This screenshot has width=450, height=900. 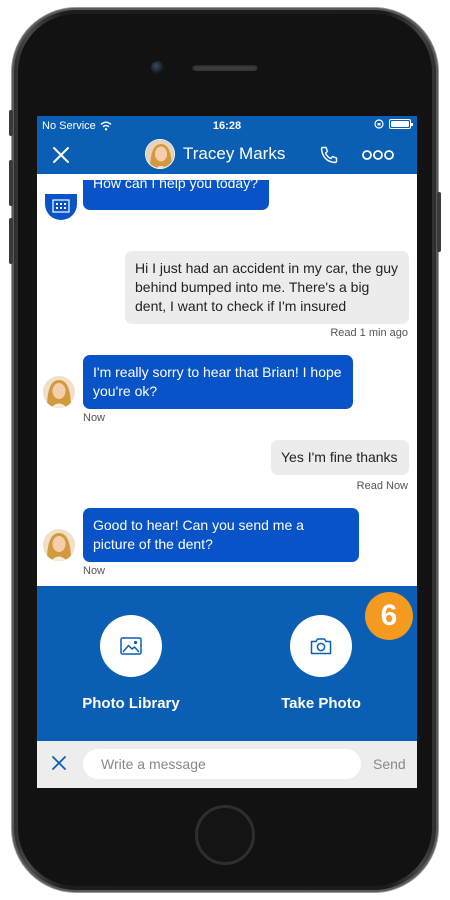 What do you see at coordinates (176, 195) in the screenshot?
I see `message-bubble-incoming: How can I help you today?` at bounding box center [176, 195].